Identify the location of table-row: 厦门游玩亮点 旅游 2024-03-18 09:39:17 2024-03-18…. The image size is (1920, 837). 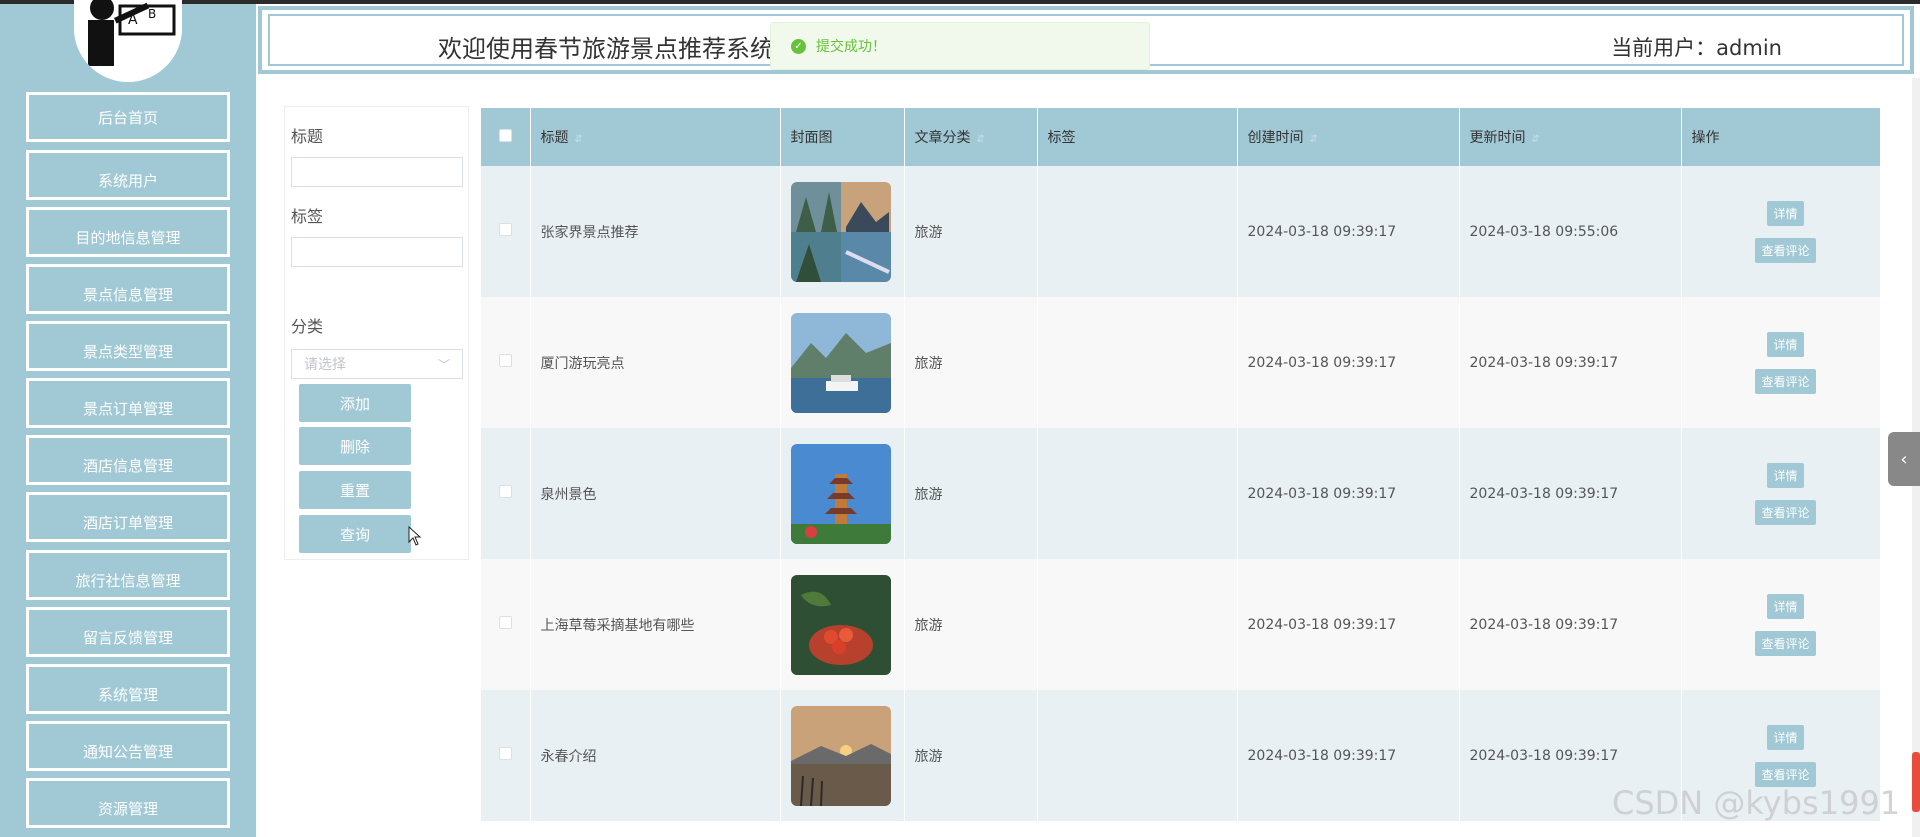
(1180, 362).